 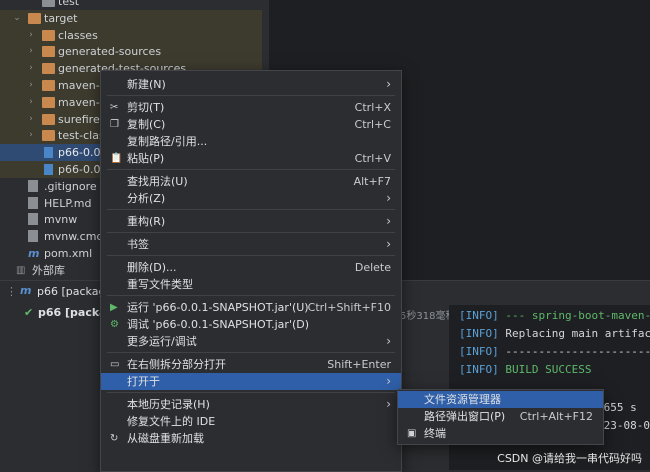 I want to click on tree-item-label: pom.xml, so click(x=68, y=253).